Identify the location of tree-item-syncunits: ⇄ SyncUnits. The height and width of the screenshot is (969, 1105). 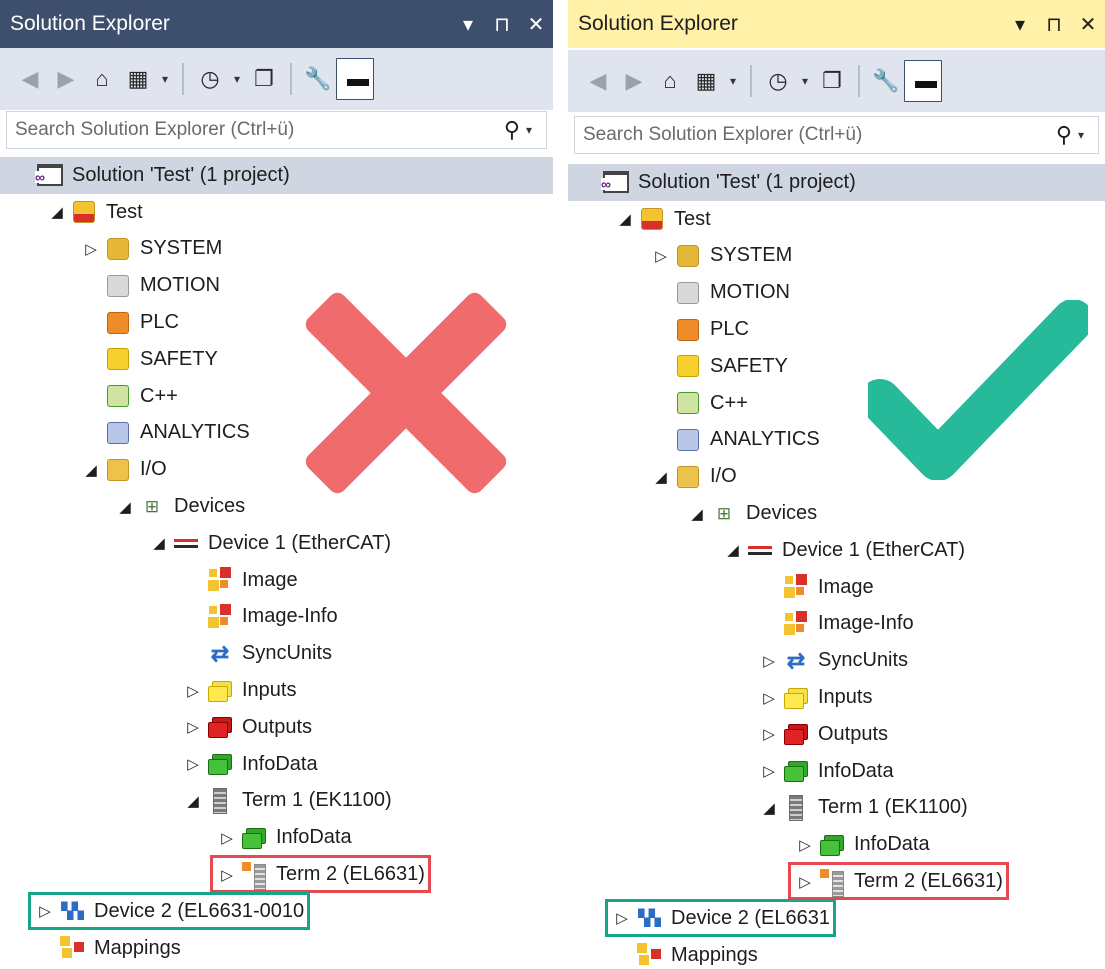
(276, 653).